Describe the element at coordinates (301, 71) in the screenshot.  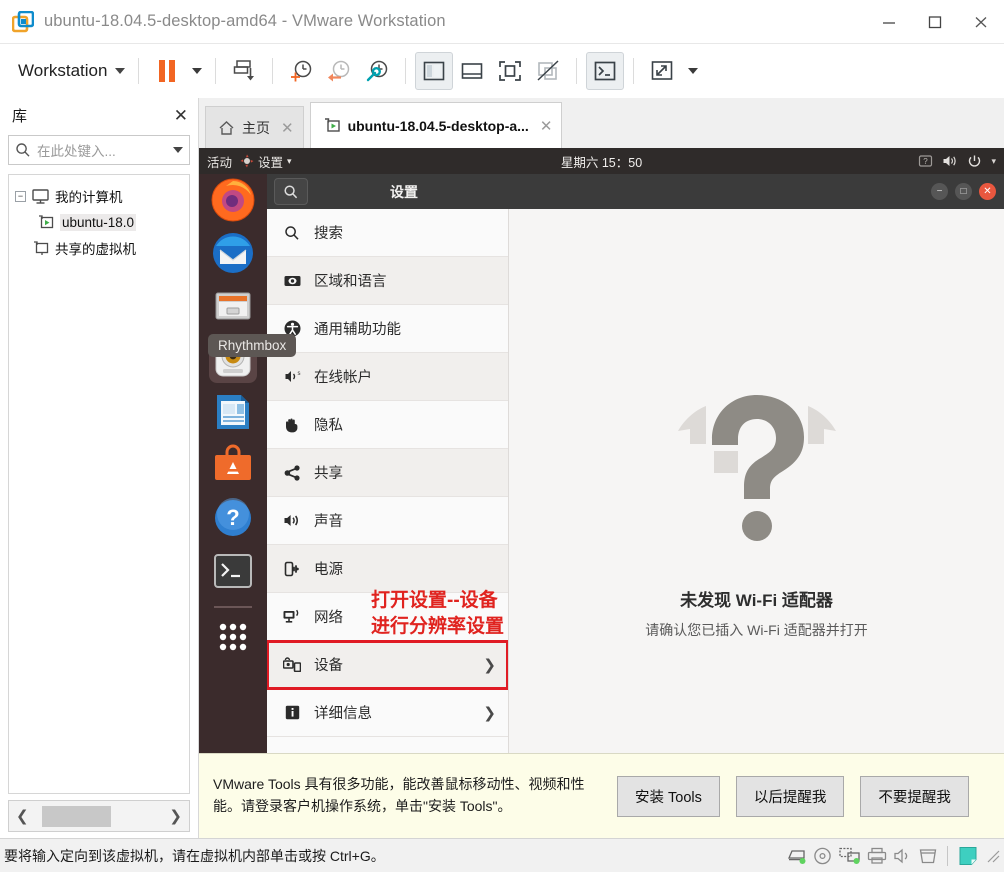
I see `snapshot-add-button` at that location.